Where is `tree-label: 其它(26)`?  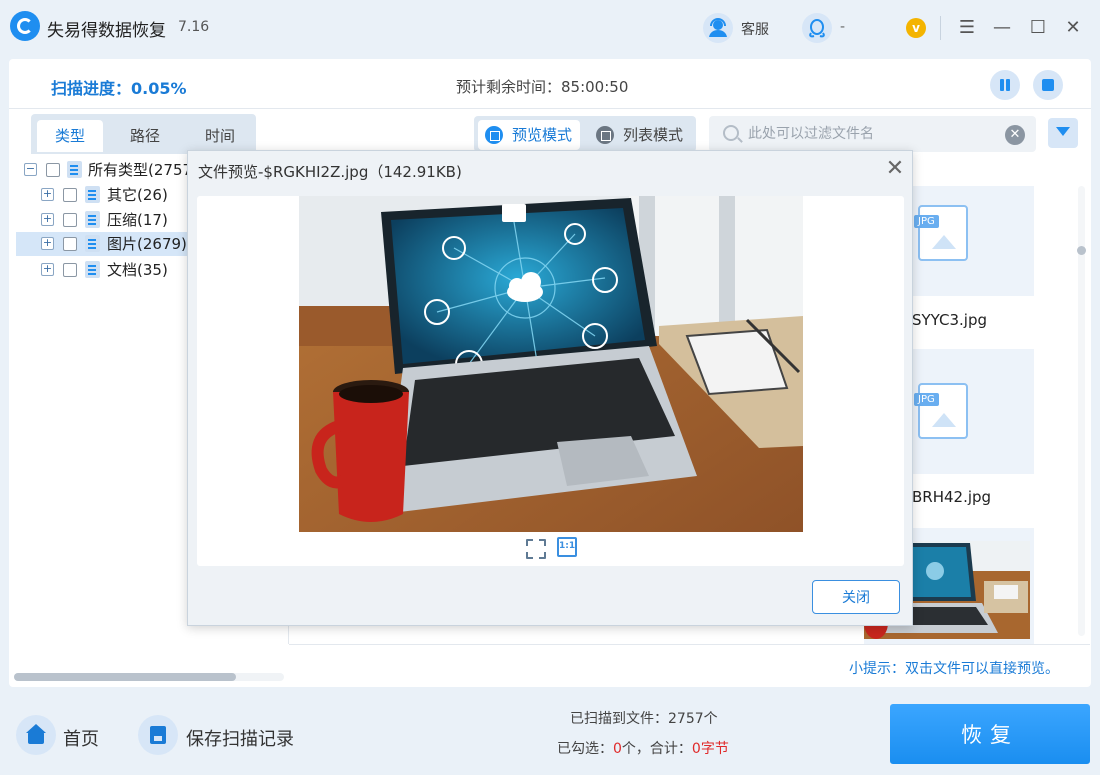
tree-label: 其它(26) is located at coordinates (137, 195).